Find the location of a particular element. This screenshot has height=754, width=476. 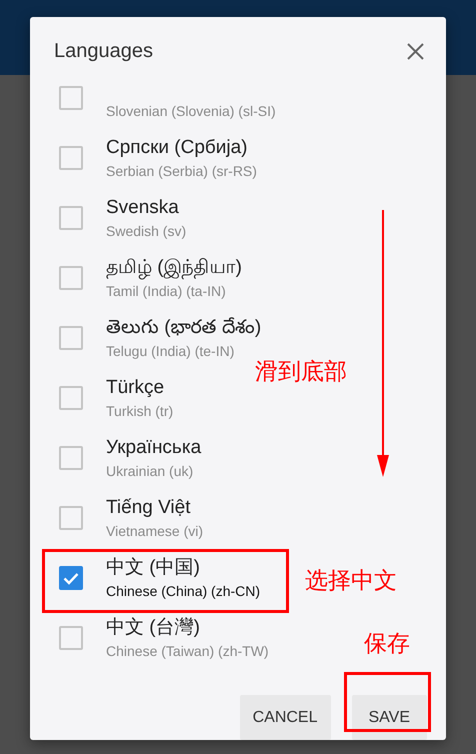

language-detail: Swedish (sv) is located at coordinates (146, 231).